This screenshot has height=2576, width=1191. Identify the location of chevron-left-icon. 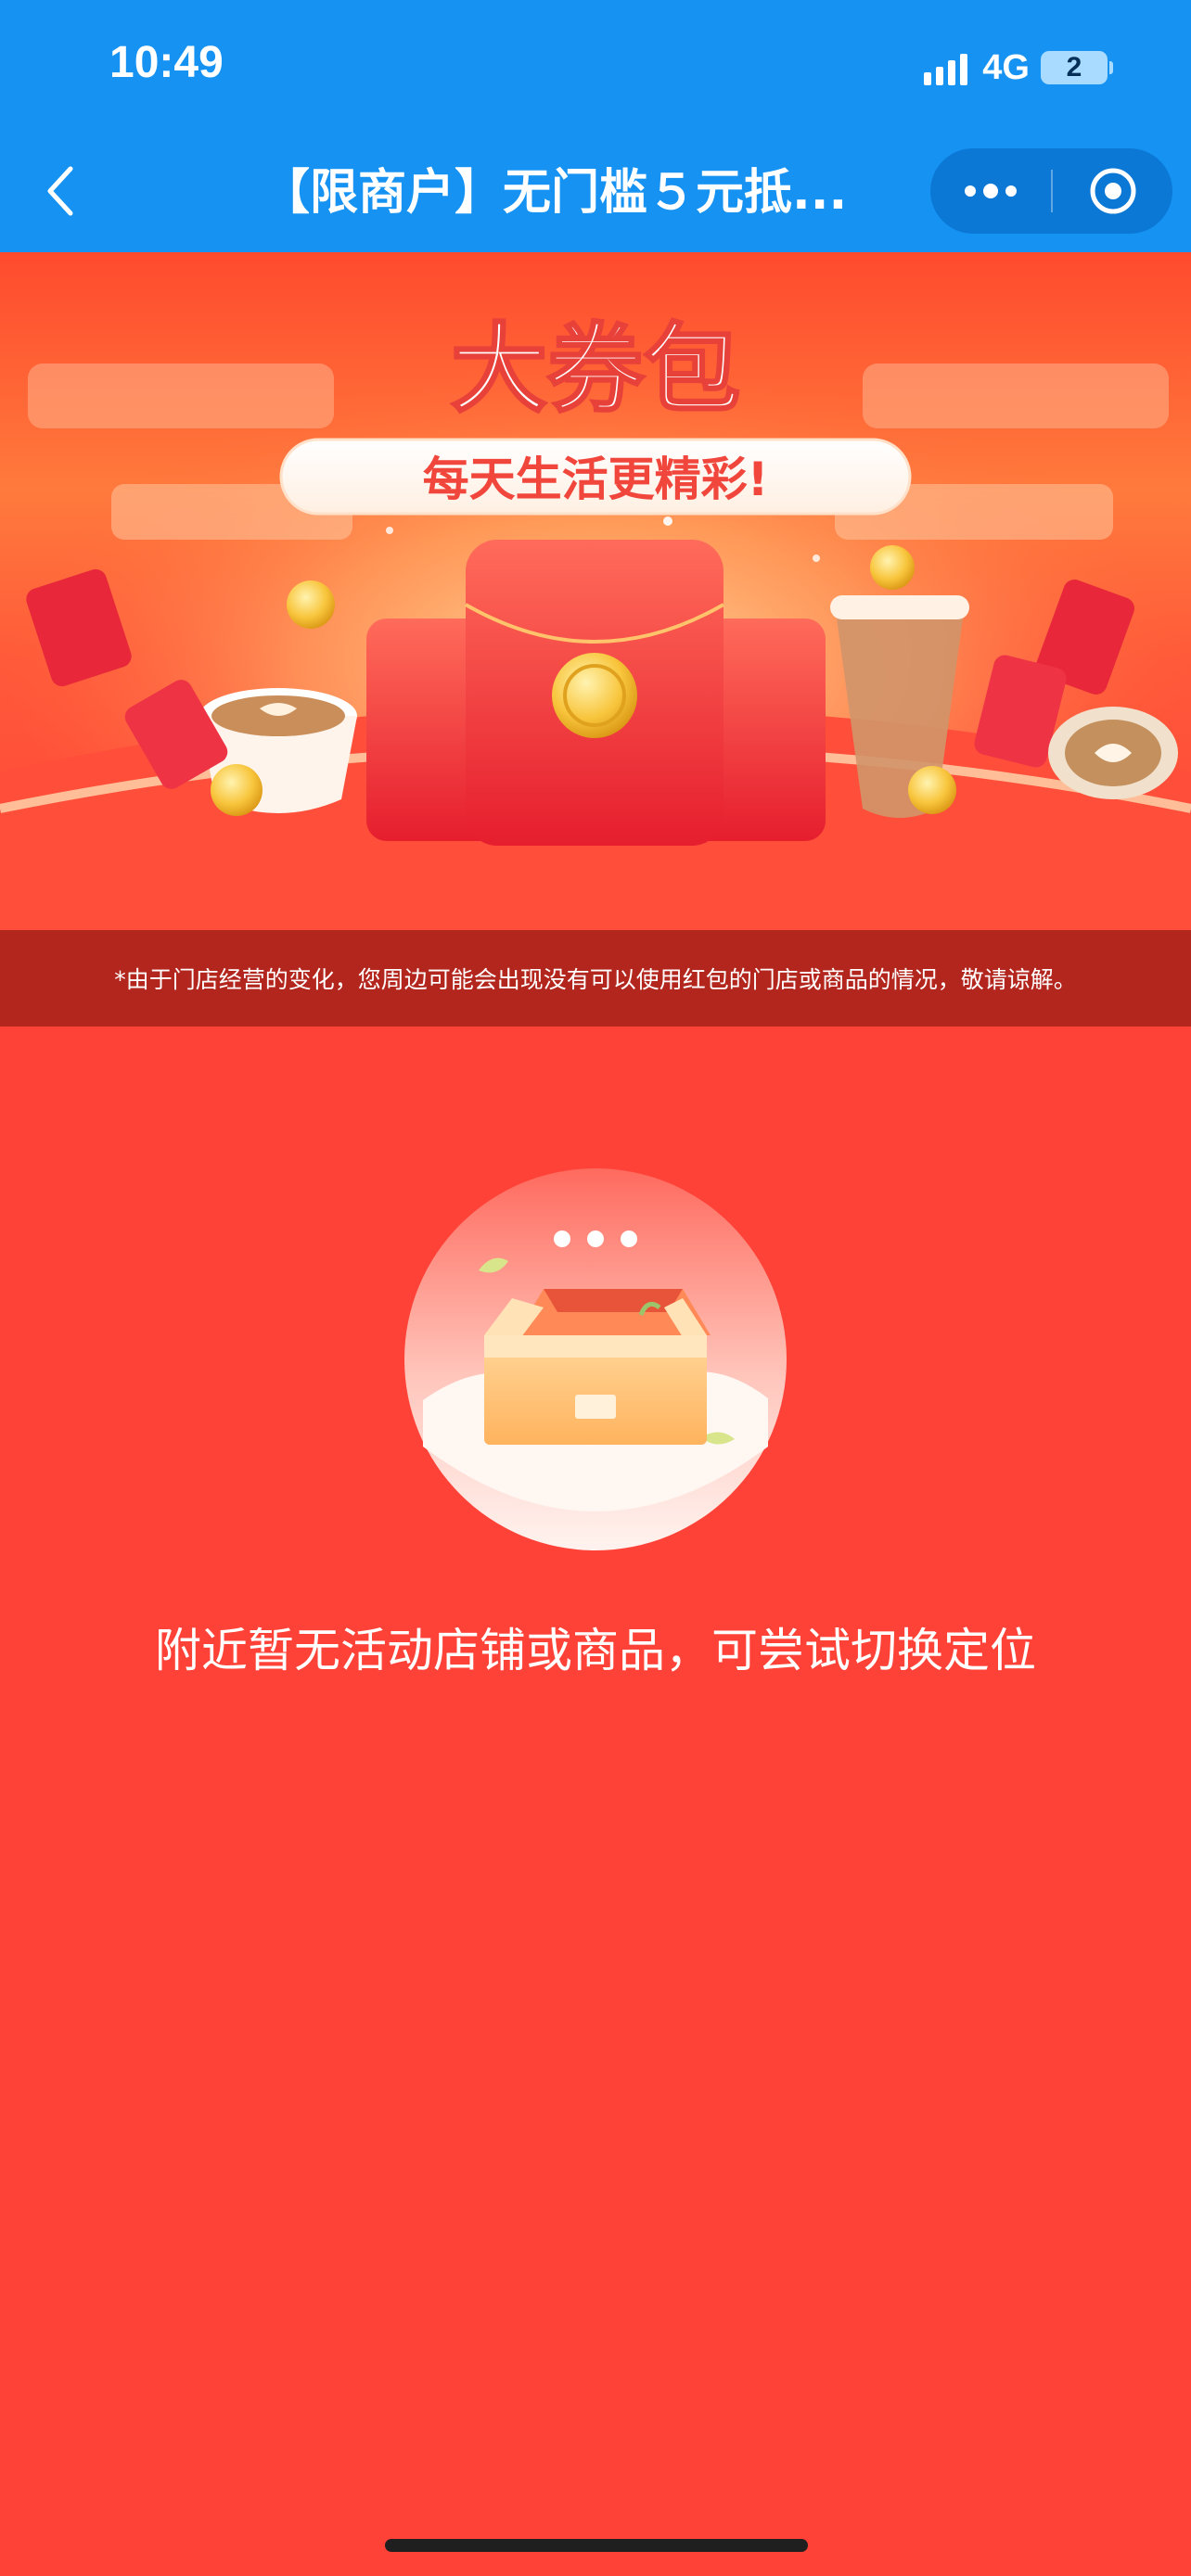
(60, 191).